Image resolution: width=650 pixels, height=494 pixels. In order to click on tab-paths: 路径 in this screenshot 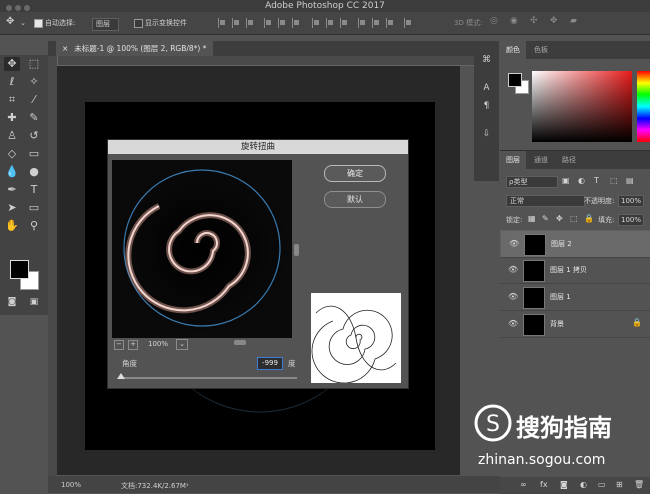, I will do `click(569, 160)`.